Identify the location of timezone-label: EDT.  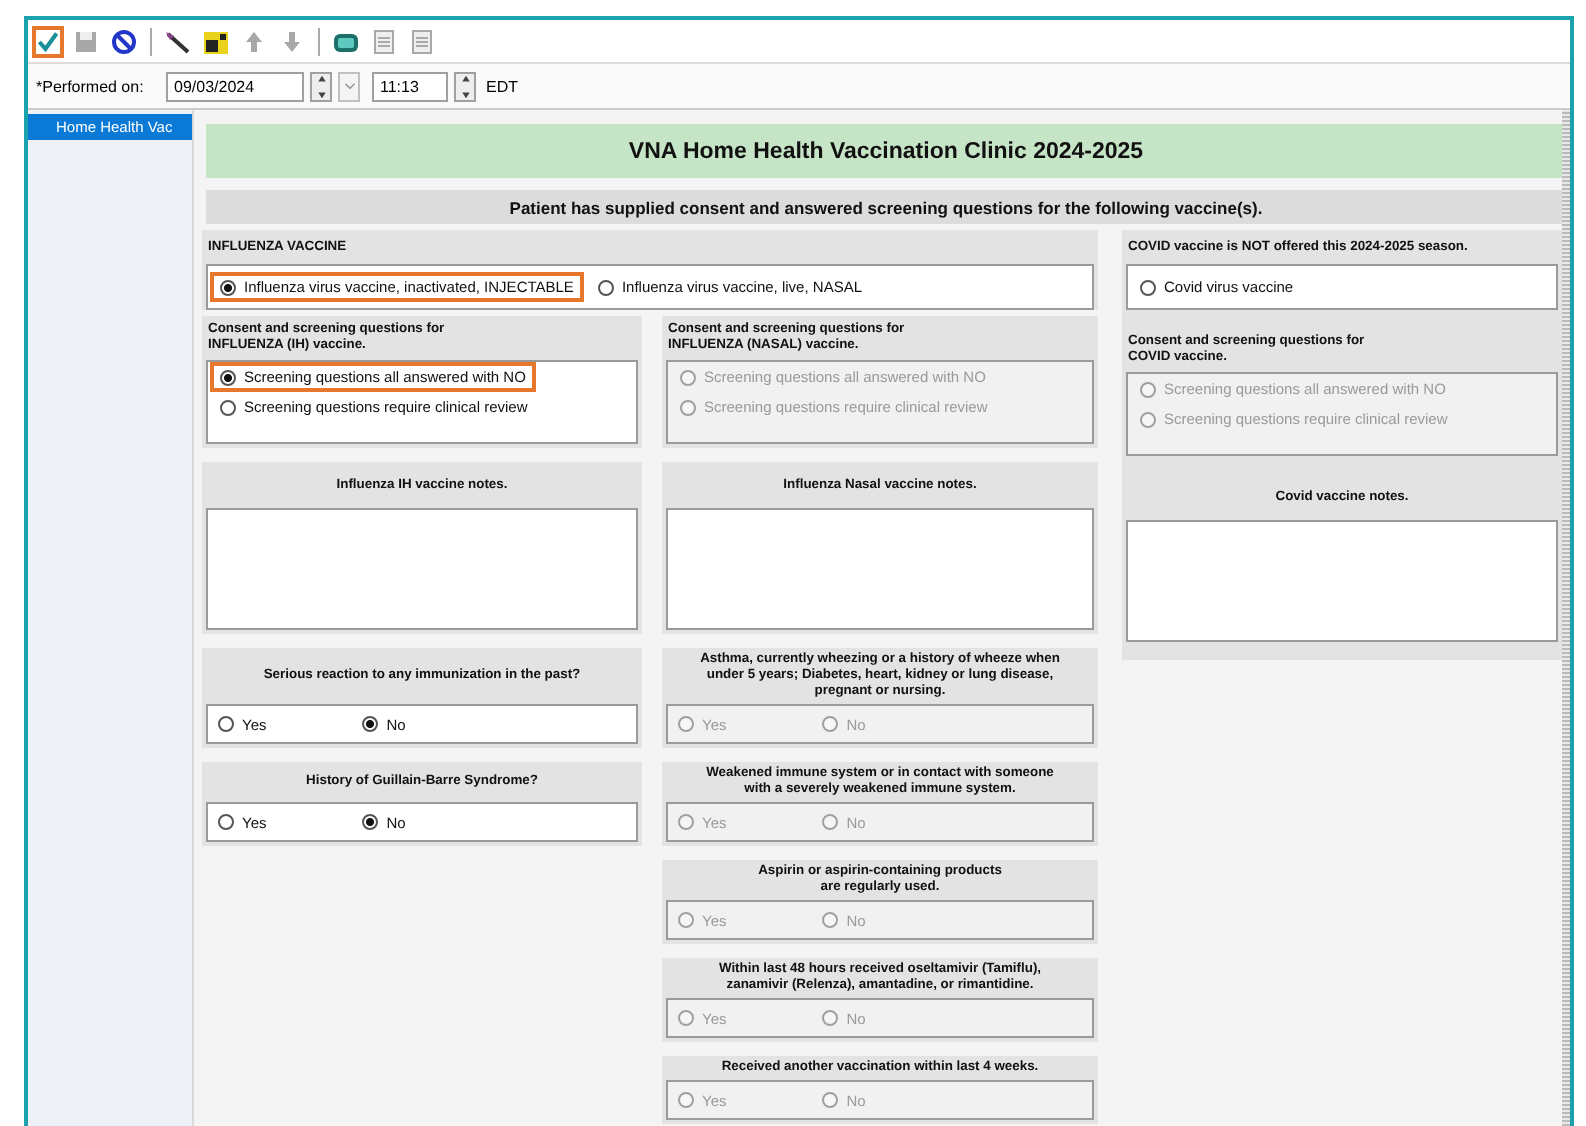
(502, 86).